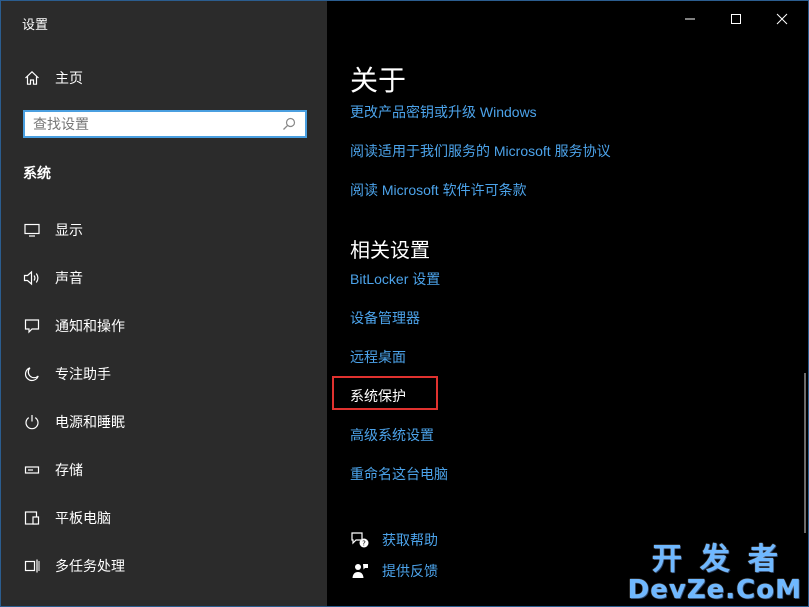 The height and width of the screenshot is (607, 809). Describe the element at coordinates (714, 590) in the screenshot. I see `watermark-line2: DevZe.CoM` at that location.